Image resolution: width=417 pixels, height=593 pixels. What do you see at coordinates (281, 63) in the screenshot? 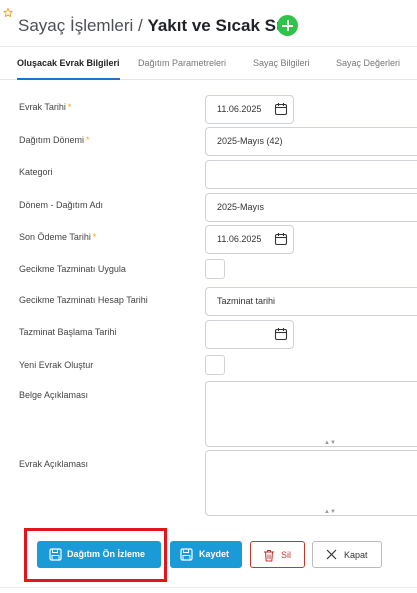
I see `tab-sayac-bilgileri: Sayaç Bilgileri` at bounding box center [281, 63].